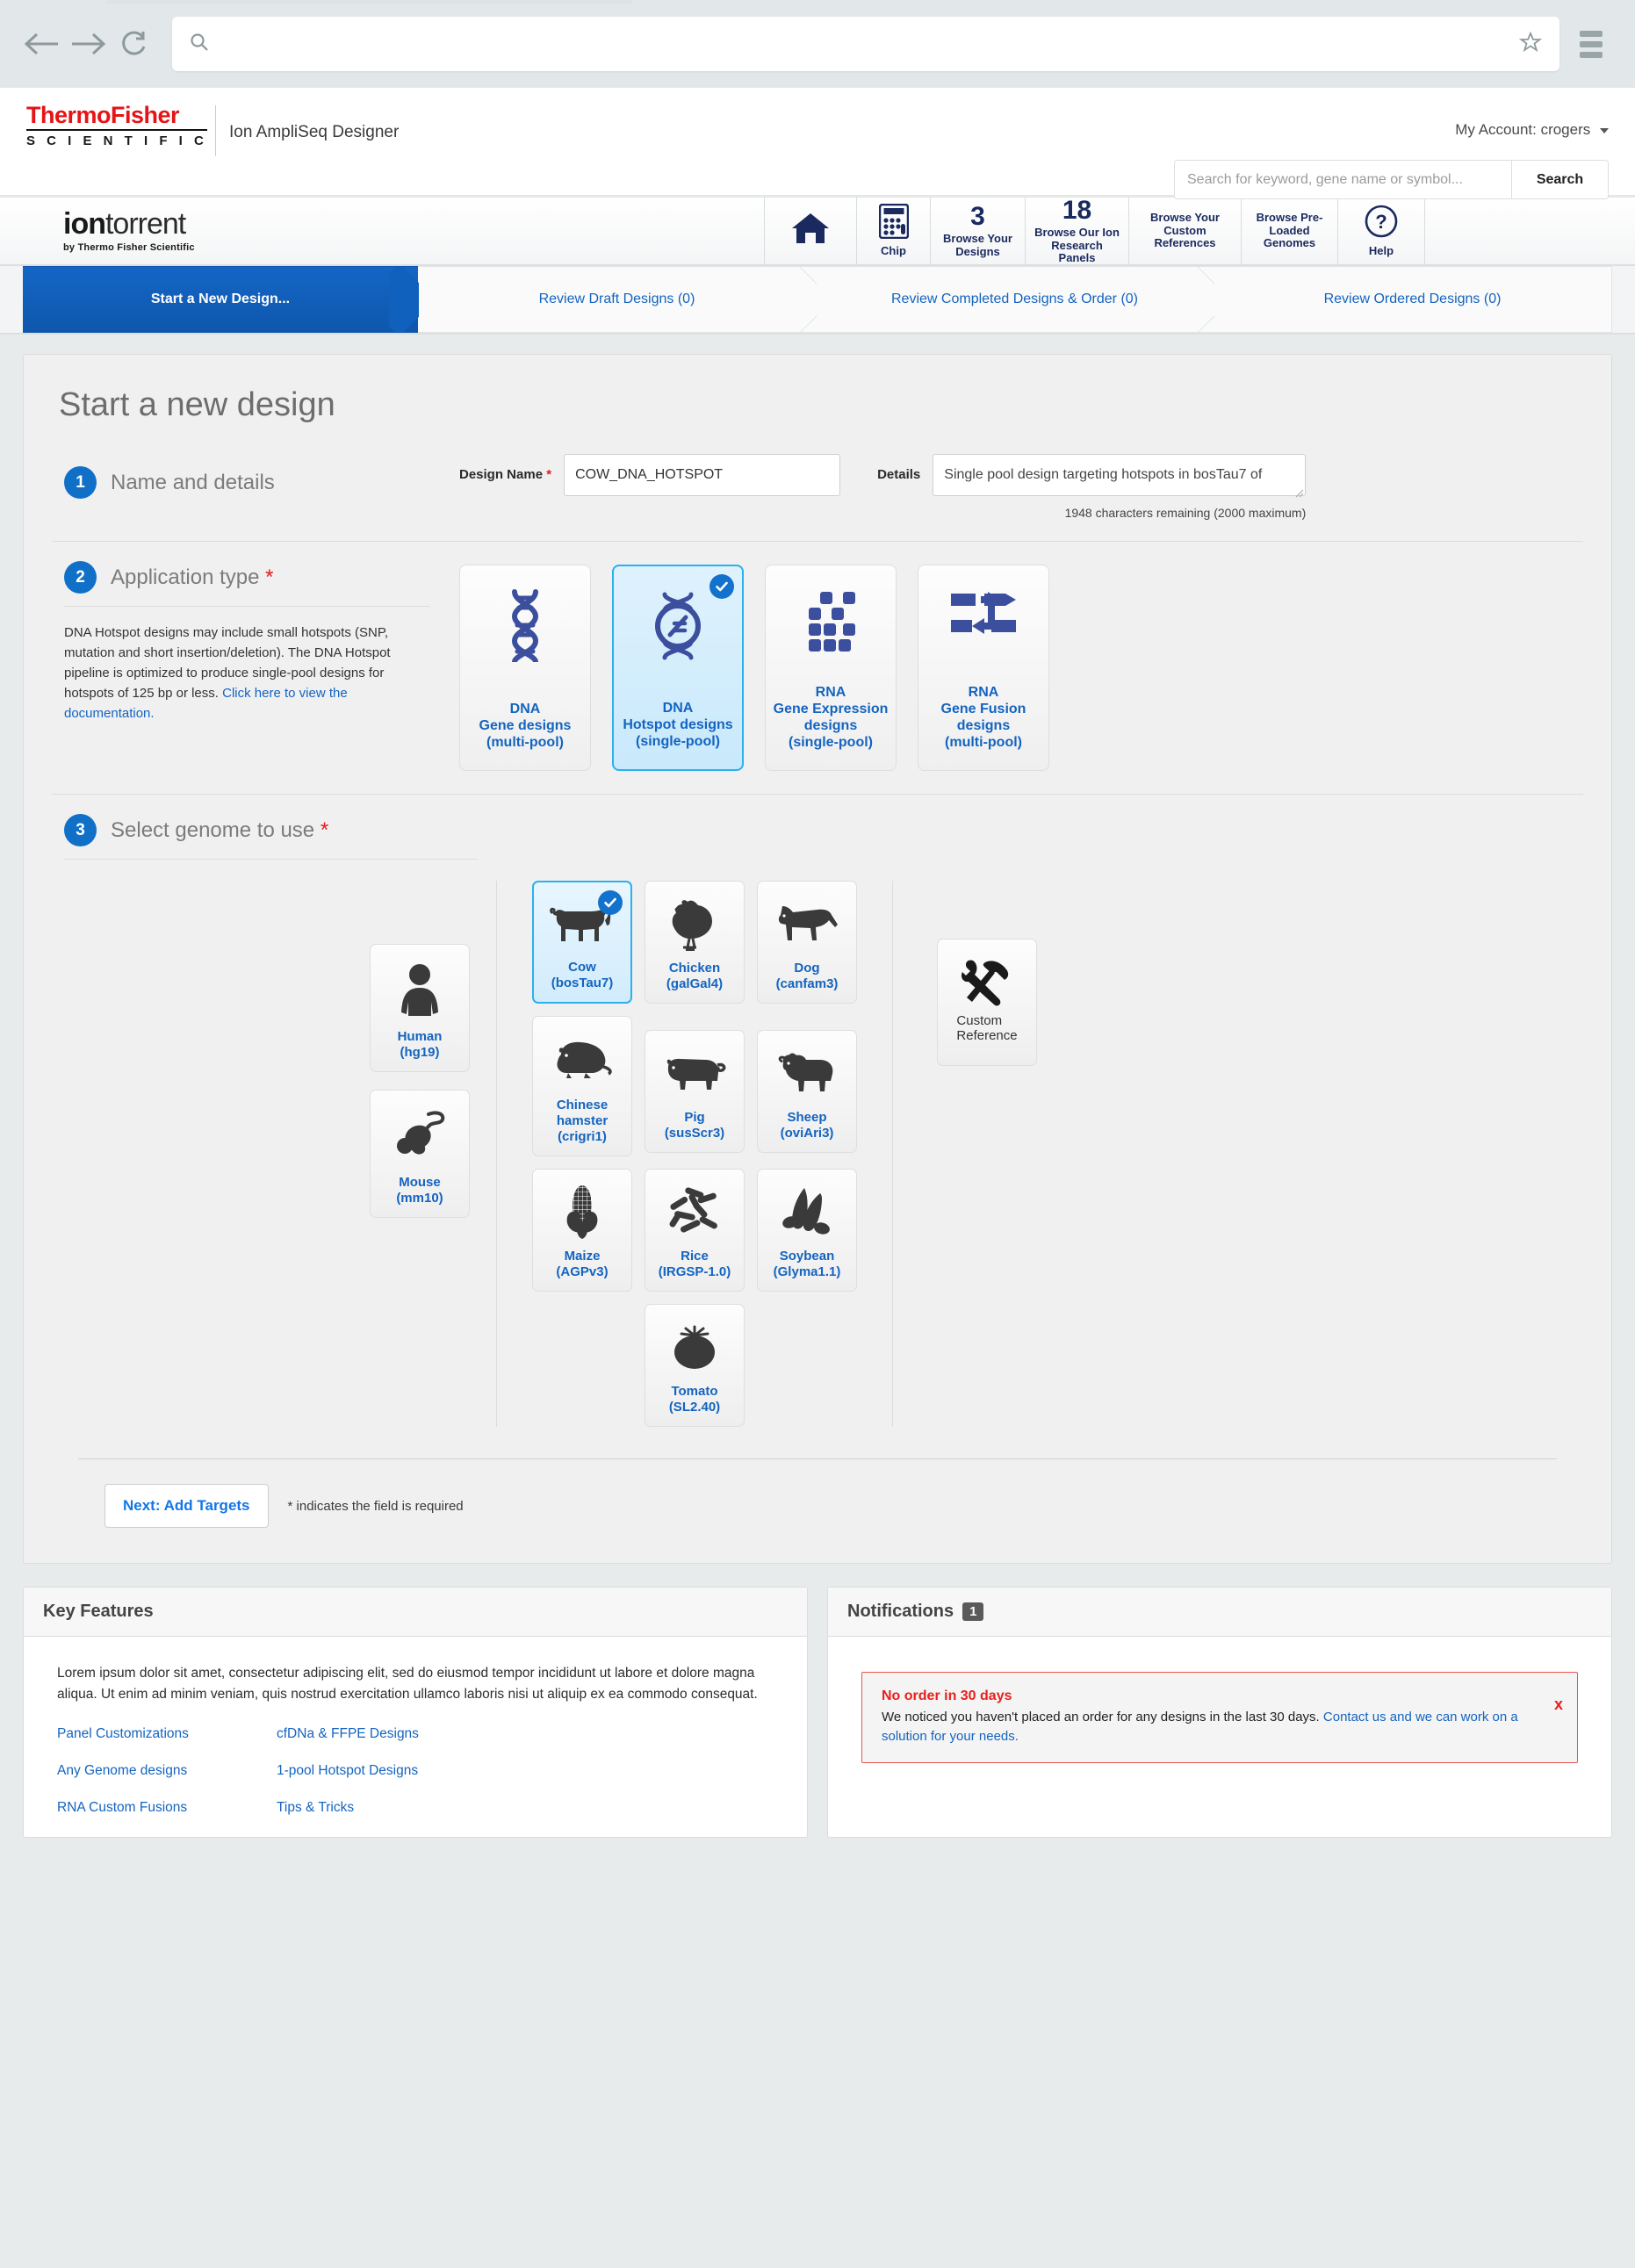  What do you see at coordinates (810, 231) in the screenshot?
I see `nav-item-home` at bounding box center [810, 231].